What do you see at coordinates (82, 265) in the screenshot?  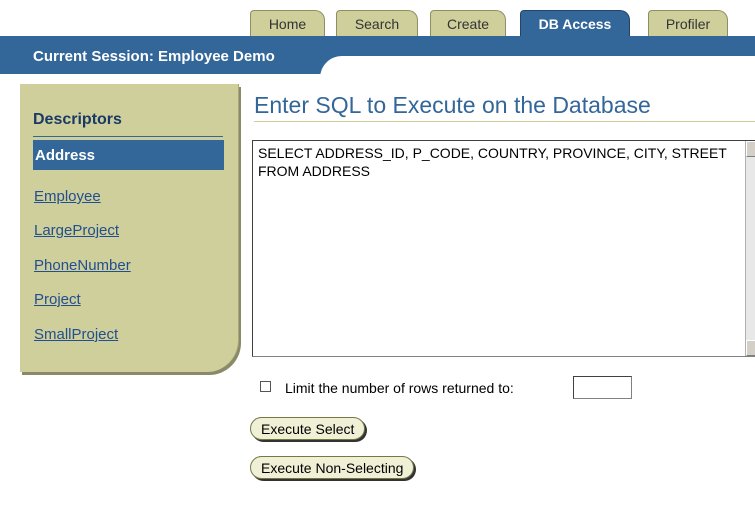 I see `sidebar-item-phonenumber: PhoneNumber` at bounding box center [82, 265].